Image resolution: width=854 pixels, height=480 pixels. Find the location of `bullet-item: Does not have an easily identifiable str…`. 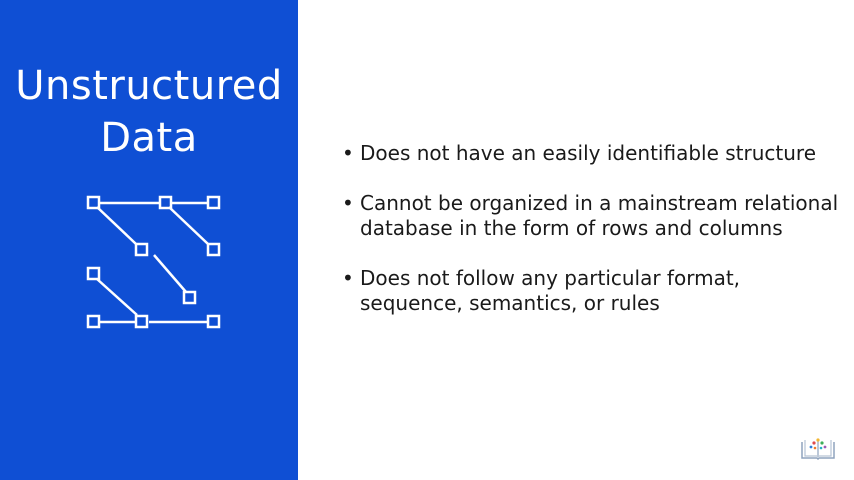

bullet-item: Does not have an easily identifiable str… is located at coordinates (592, 153).